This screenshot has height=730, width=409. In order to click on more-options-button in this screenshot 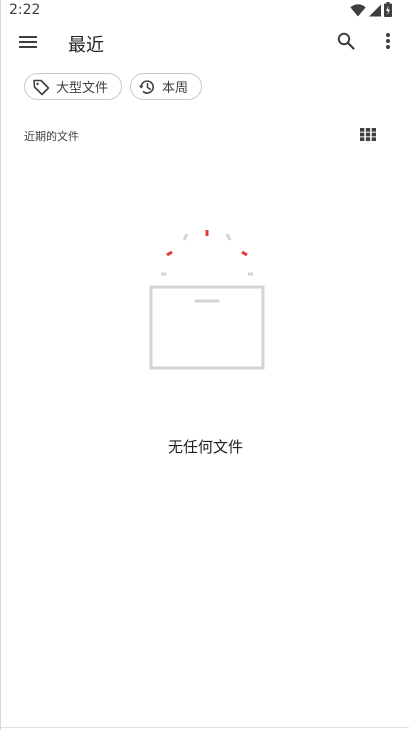, I will do `click(388, 43)`.